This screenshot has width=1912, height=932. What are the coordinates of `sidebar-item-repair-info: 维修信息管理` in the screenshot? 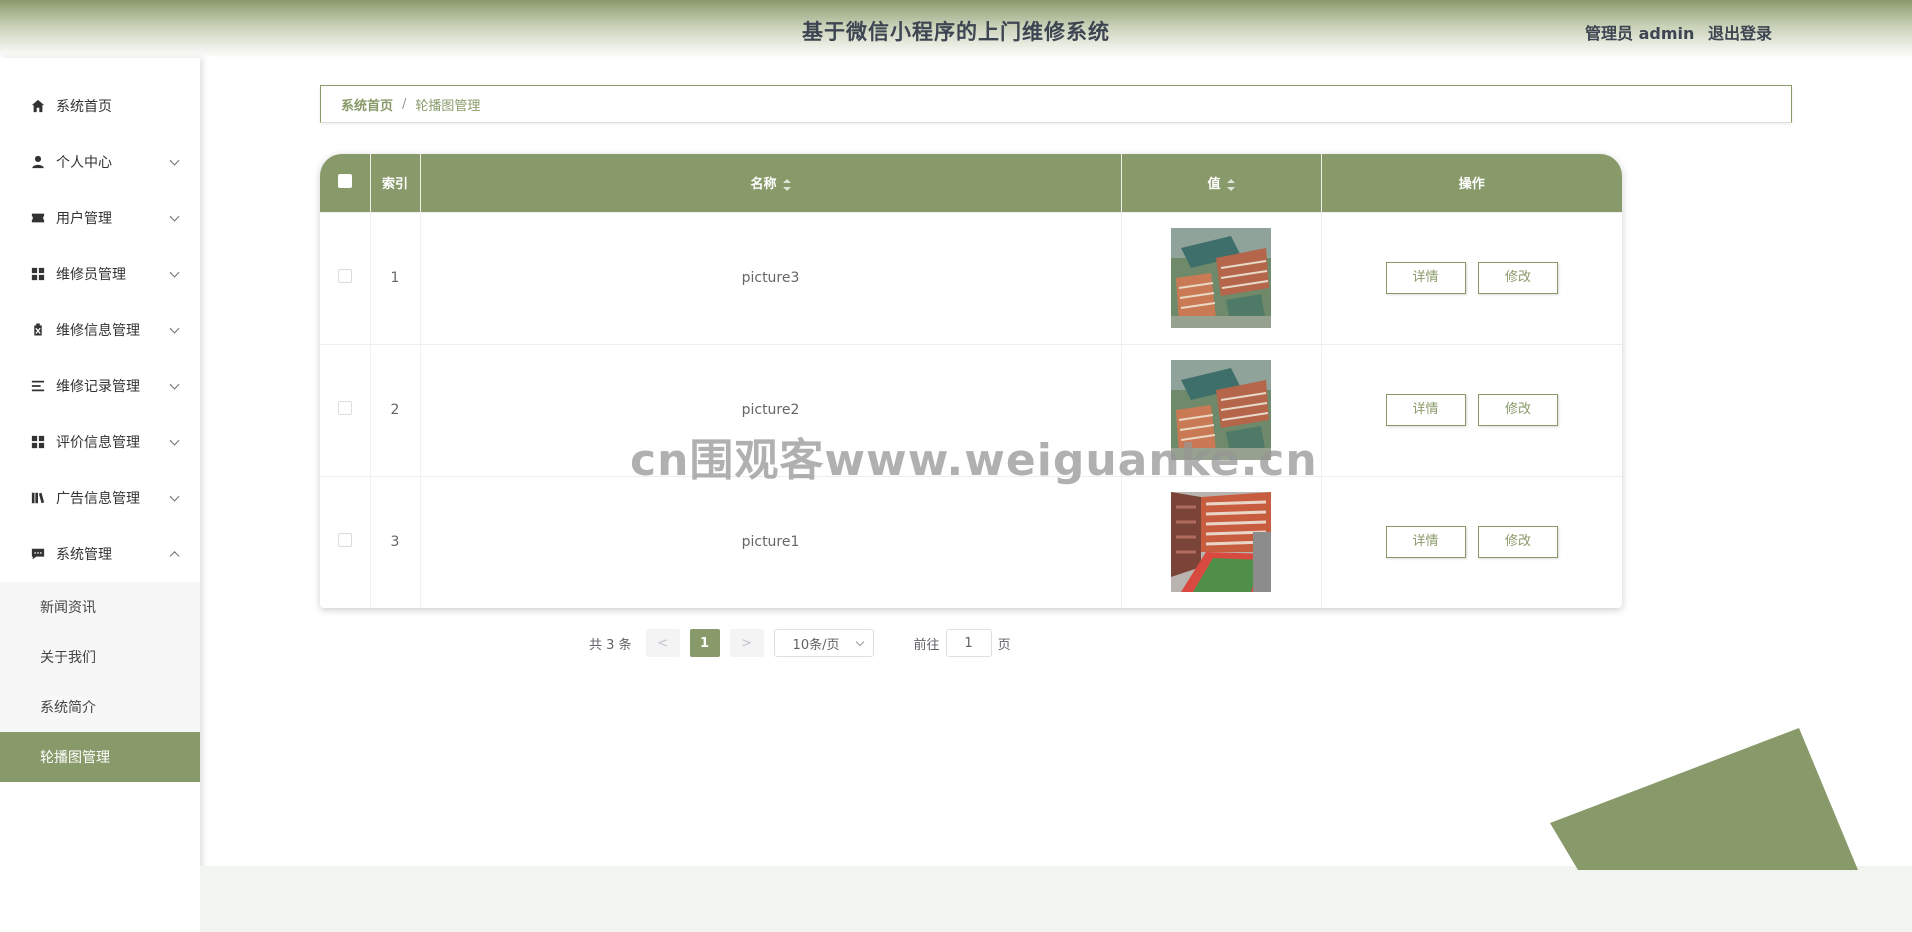 It's located at (100, 330).